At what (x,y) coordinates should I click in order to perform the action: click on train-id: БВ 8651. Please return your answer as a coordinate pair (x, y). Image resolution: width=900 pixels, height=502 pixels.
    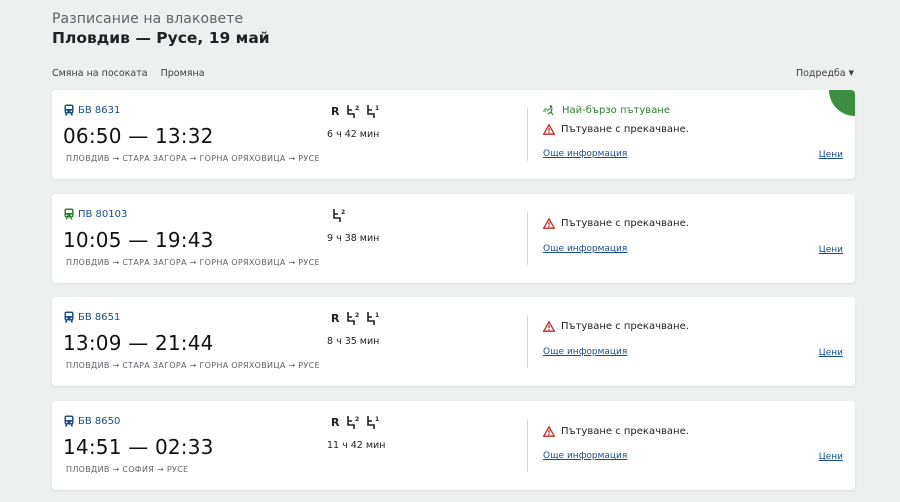
    Looking at the image, I should click on (92, 317).